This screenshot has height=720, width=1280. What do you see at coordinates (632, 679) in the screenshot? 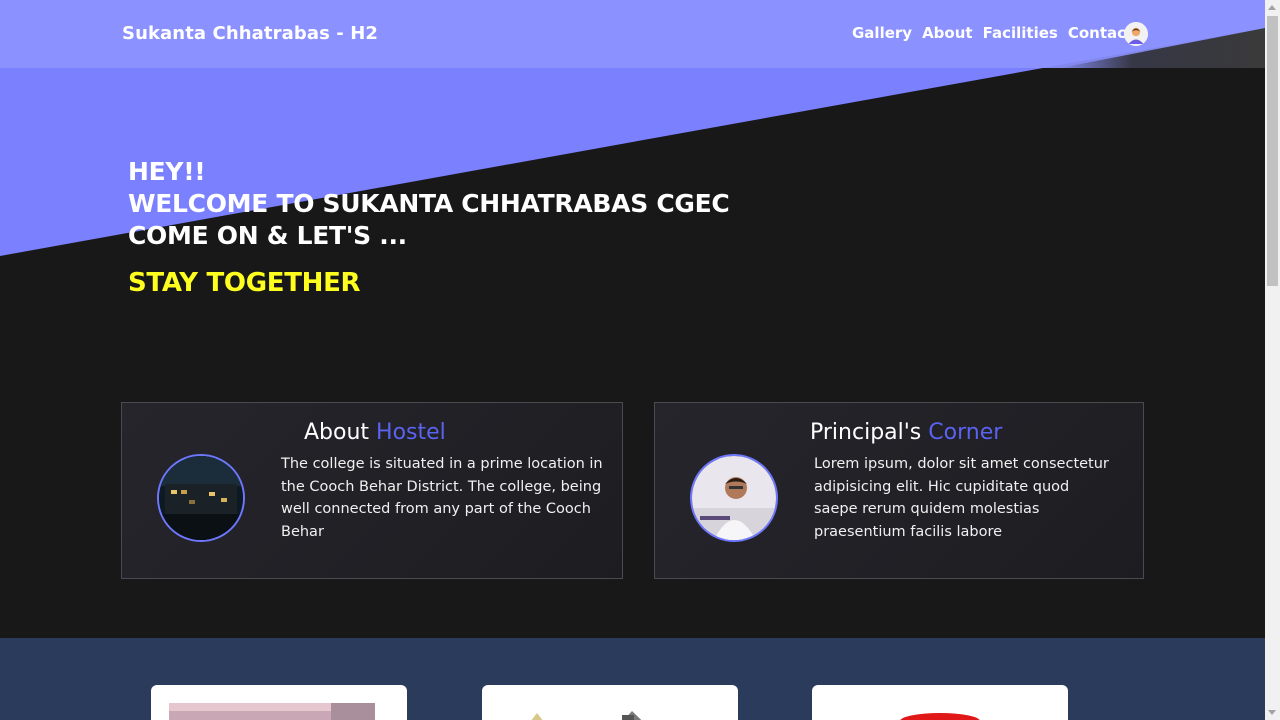
I see `facilities-band` at bounding box center [632, 679].